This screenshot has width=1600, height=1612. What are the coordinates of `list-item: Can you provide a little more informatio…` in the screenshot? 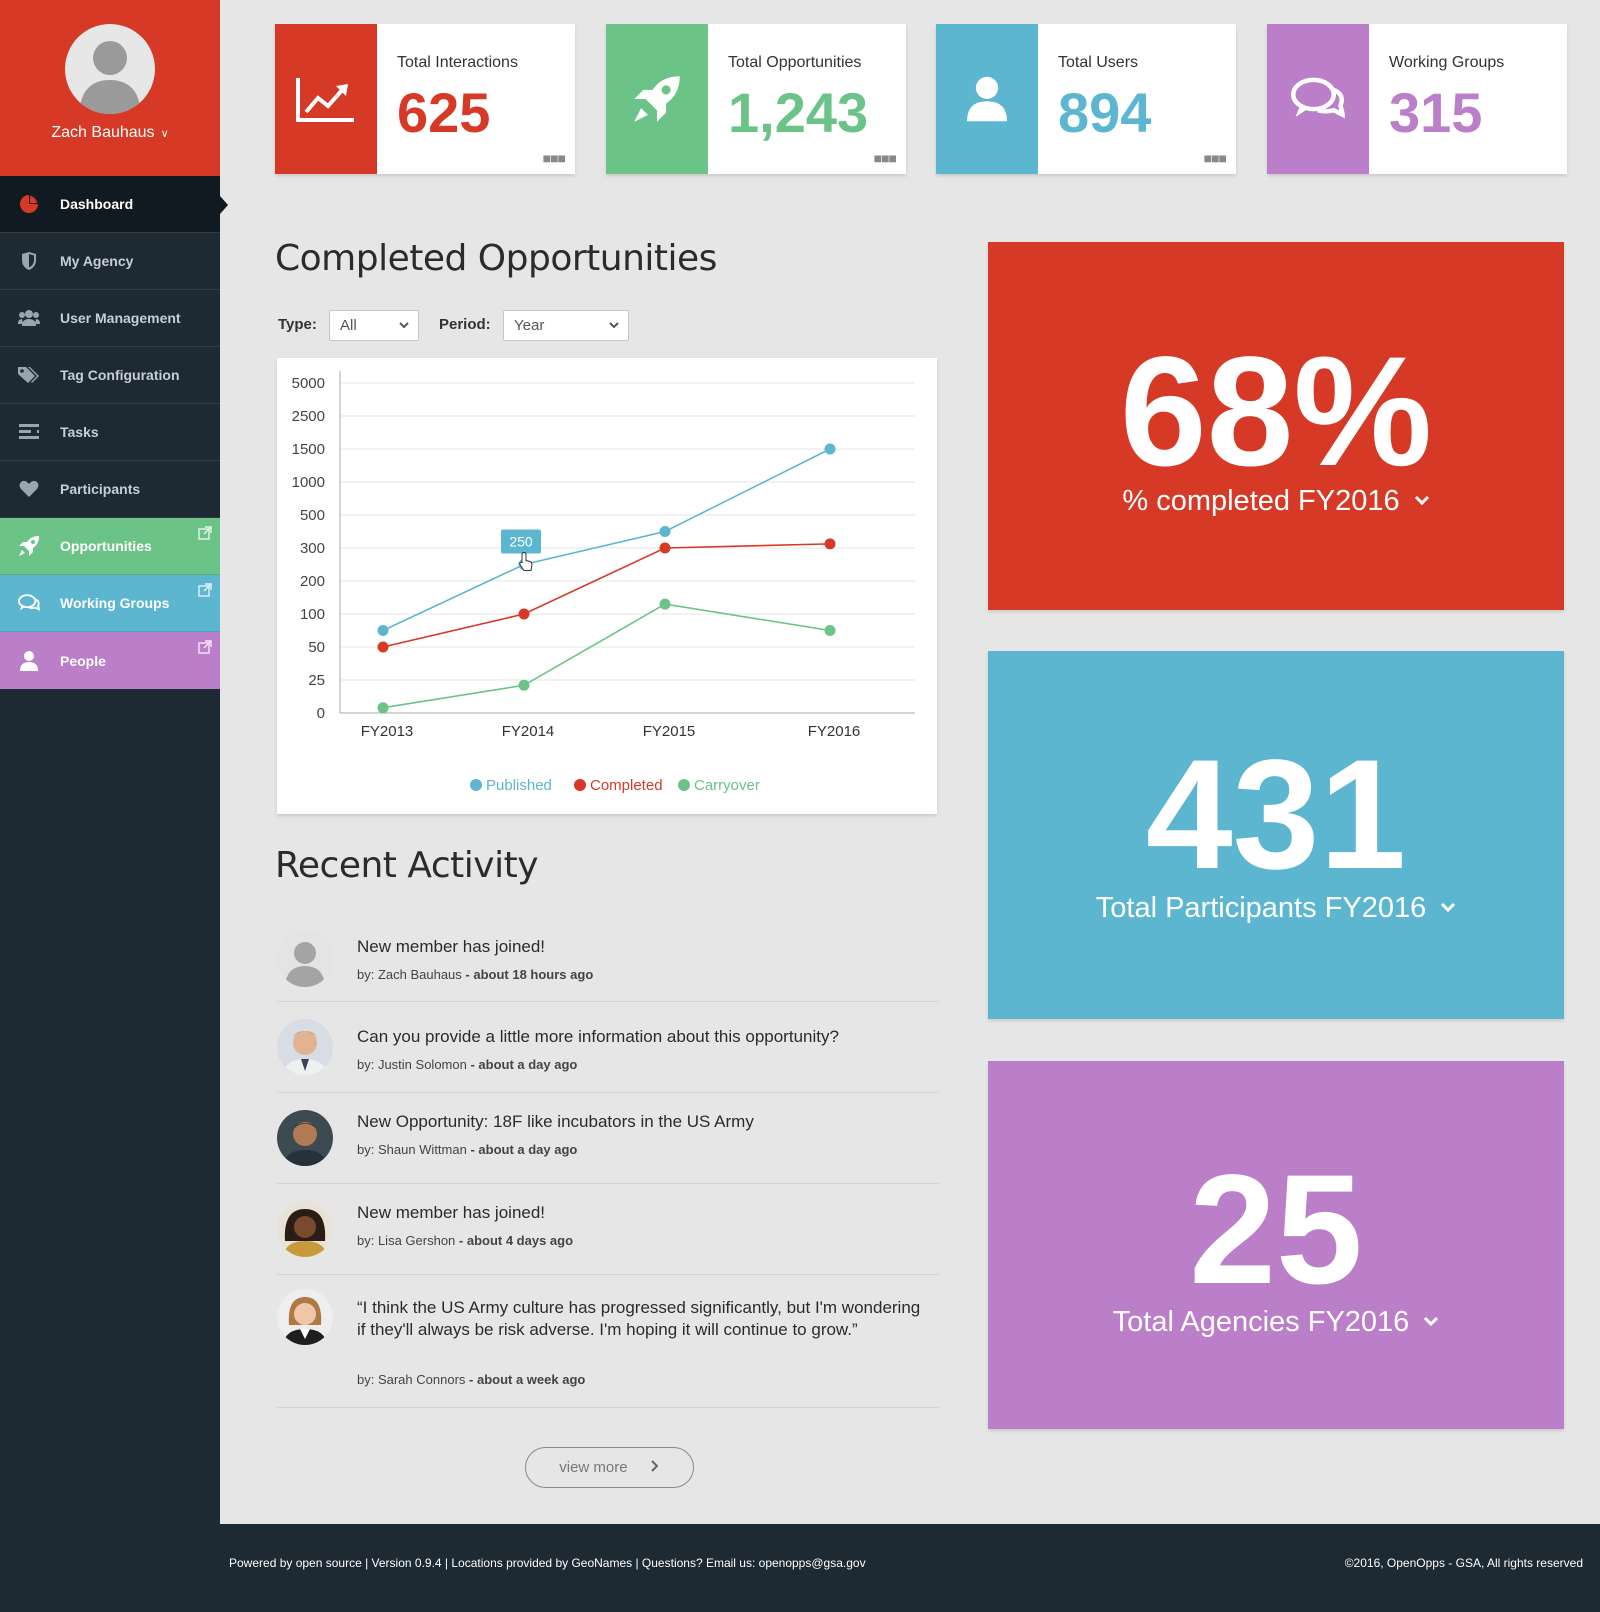 It's located at (608, 1047).